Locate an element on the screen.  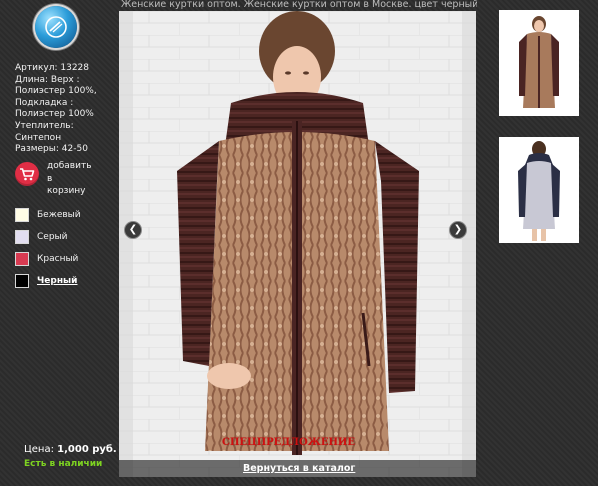
price: Цена: 1,000 руб. is located at coordinates (70, 449).